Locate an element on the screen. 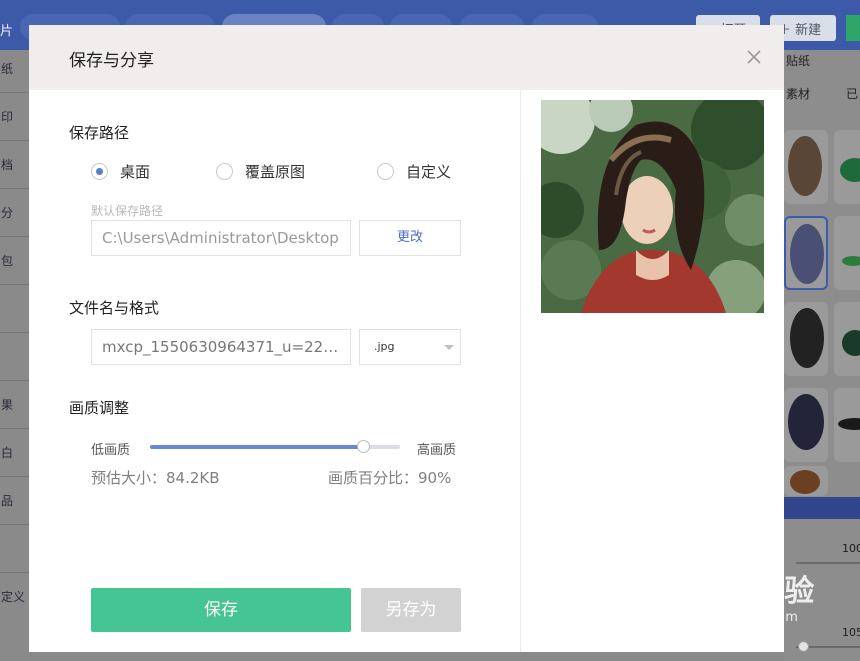  stickers-label: 贴纸 is located at coordinates (798, 61).